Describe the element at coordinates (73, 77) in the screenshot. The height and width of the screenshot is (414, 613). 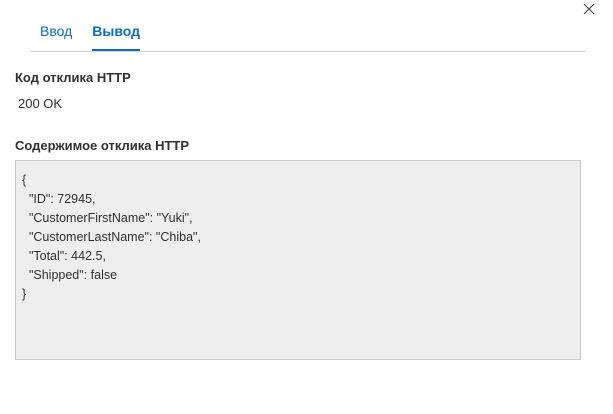
I see `status-code-label: Код отклика HTTP` at that location.